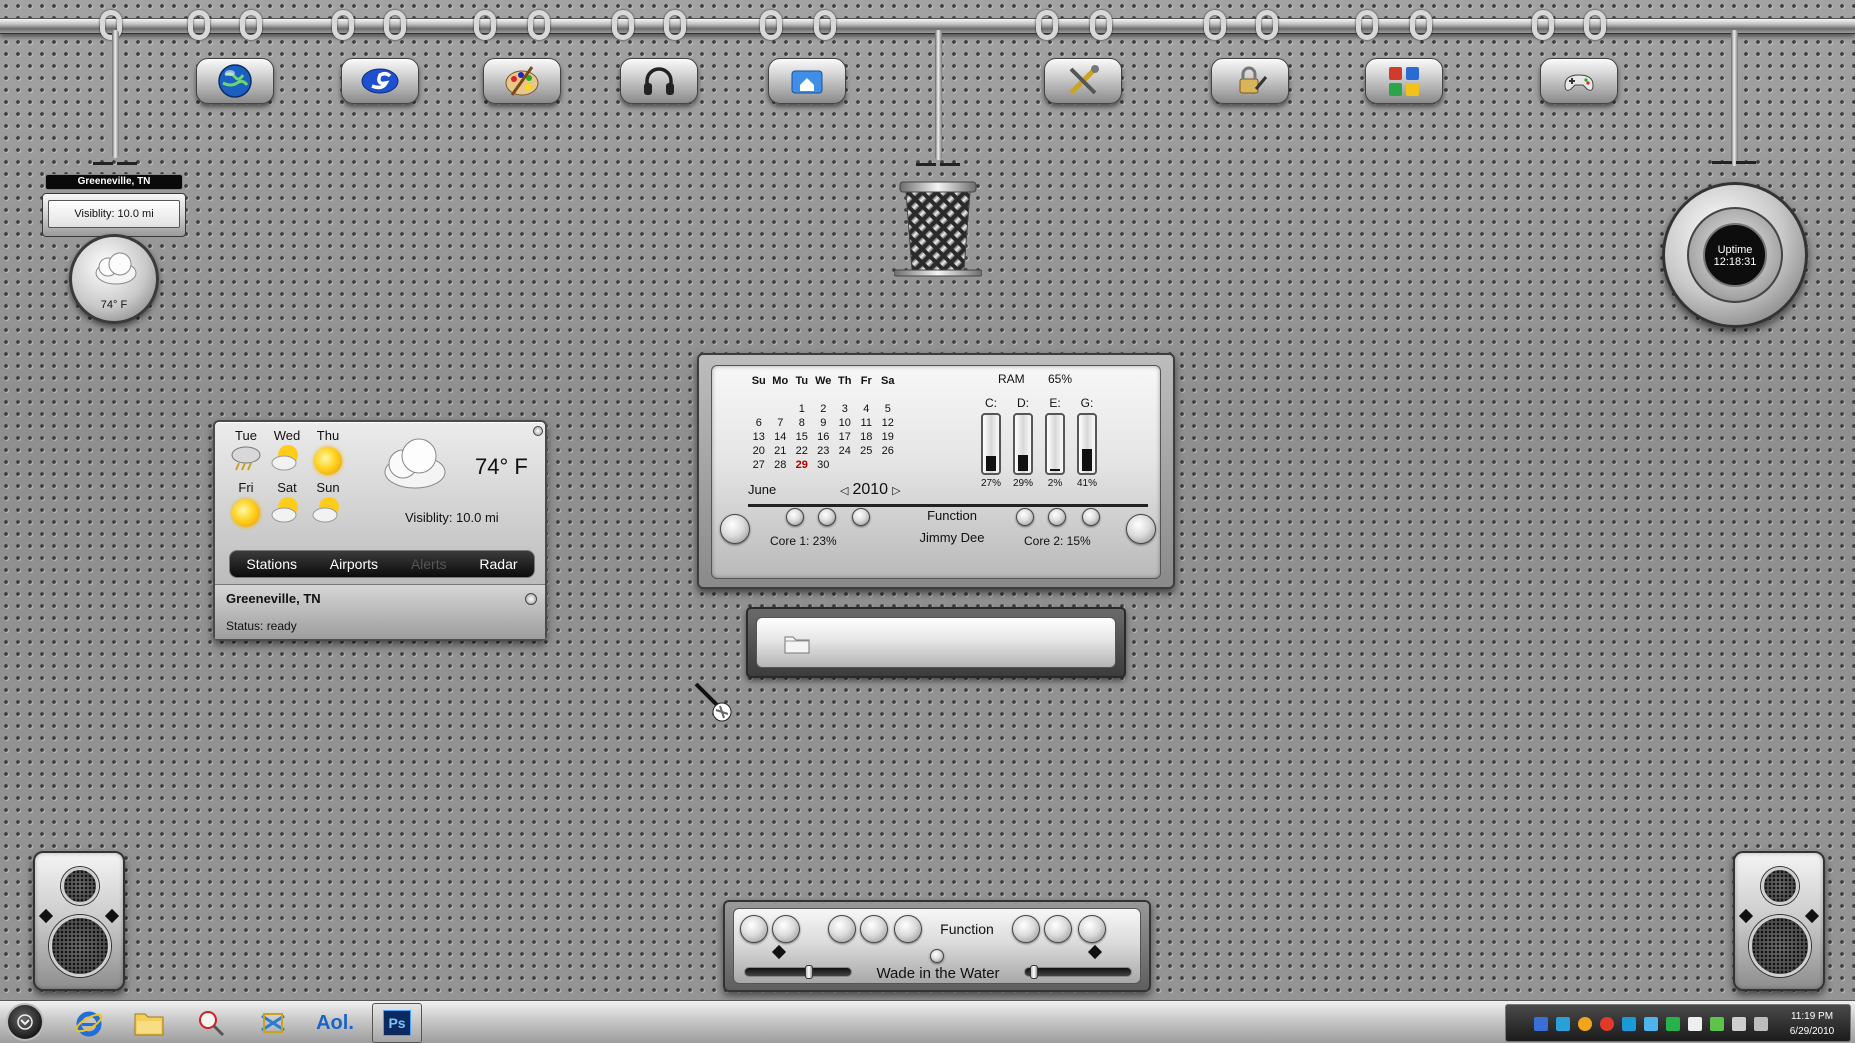 The height and width of the screenshot is (1043, 1855). I want to click on calendar-day: 12, so click(888, 423).